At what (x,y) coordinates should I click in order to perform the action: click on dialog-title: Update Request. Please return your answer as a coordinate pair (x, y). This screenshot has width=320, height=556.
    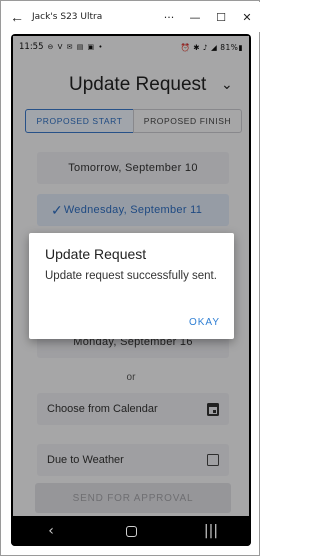
    Looking at the image, I should click on (96, 254).